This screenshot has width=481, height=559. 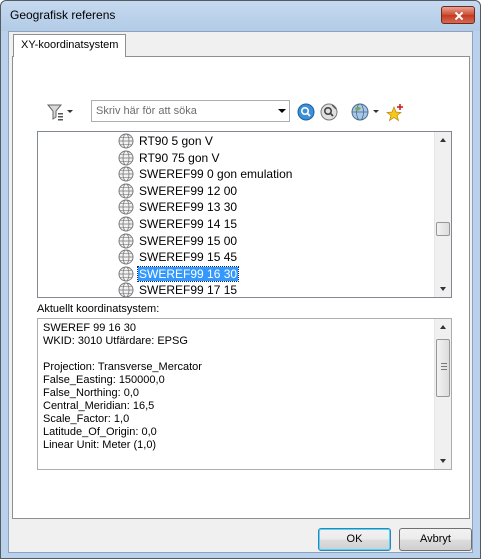 I want to click on details-scrollbar-thumb, so click(x=443, y=368).